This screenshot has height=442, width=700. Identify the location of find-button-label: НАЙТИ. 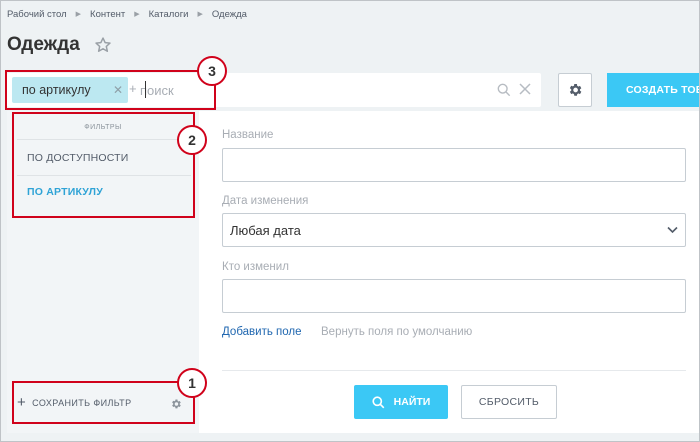
(412, 402).